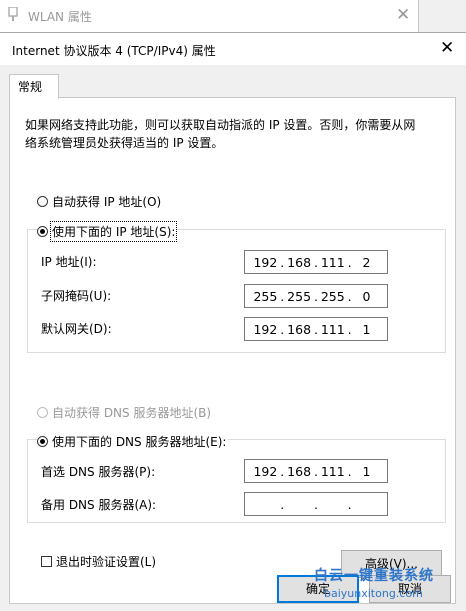  I want to click on pdns-octet-2: 168, so click(299, 471).